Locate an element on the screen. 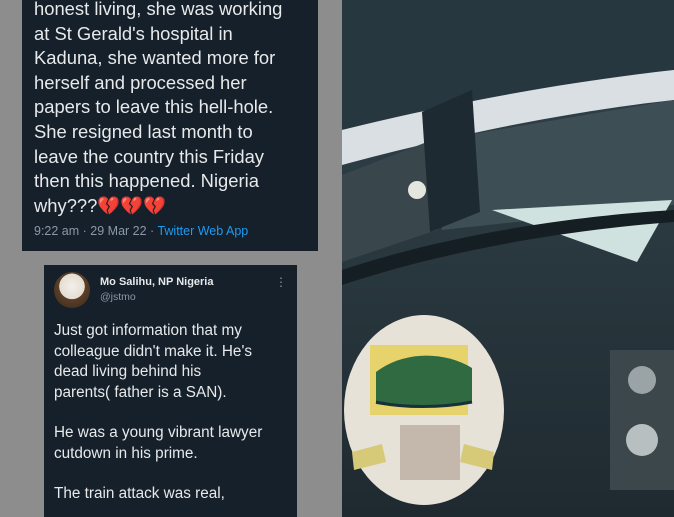 The height and width of the screenshot is (517, 674). broken-heart-emoji: 💔💔💔 is located at coordinates (132, 205).